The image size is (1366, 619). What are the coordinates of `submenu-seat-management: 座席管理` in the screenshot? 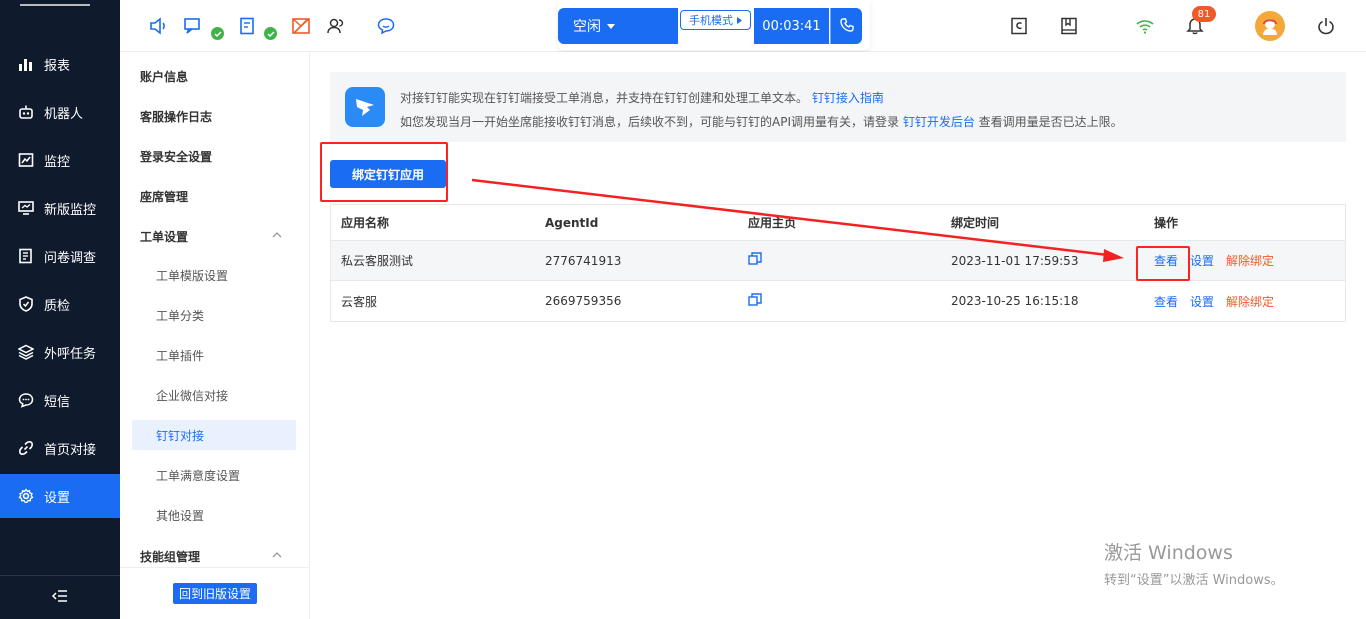 It's located at (214, 196).